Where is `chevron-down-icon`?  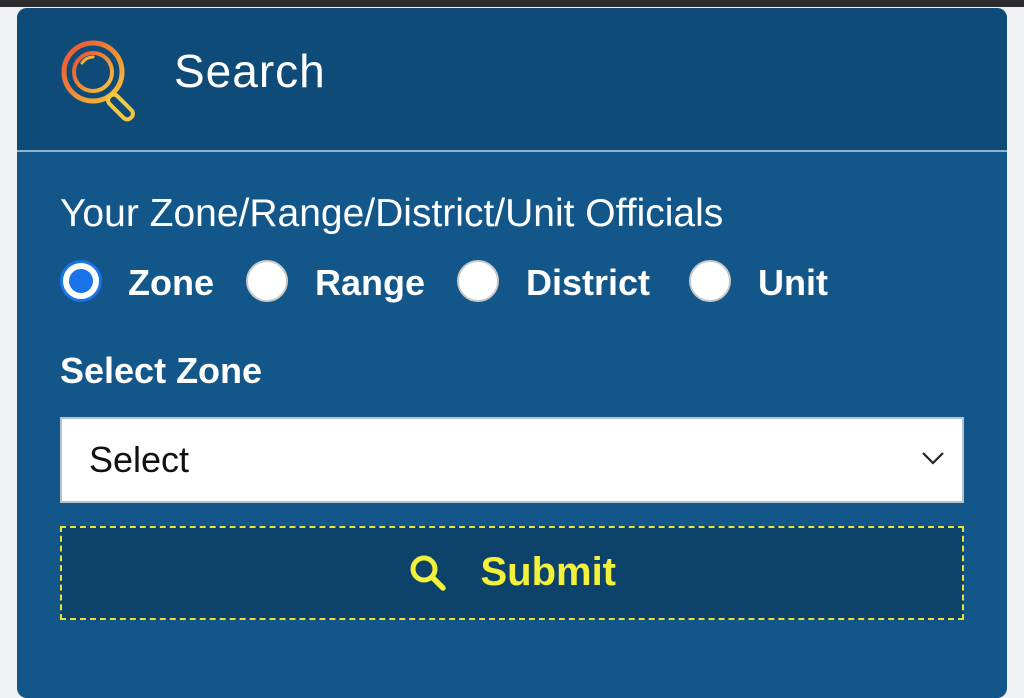
chevron-down-icon is located at coordinates (933, 458).